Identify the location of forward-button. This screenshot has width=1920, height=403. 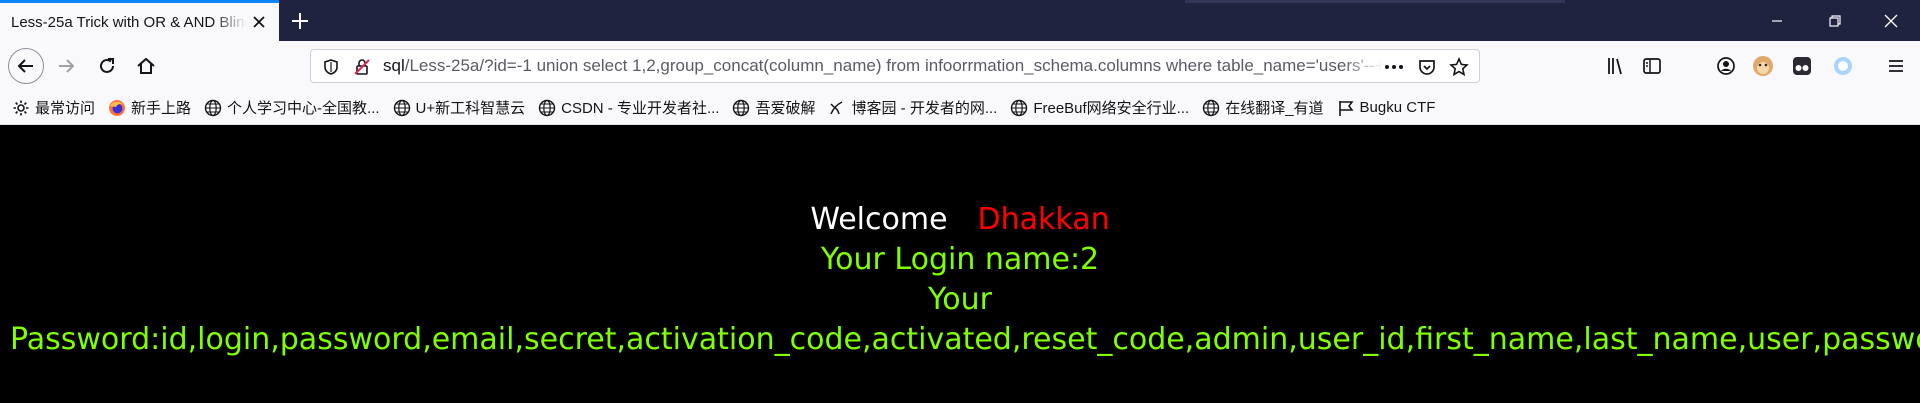
(66, 66).